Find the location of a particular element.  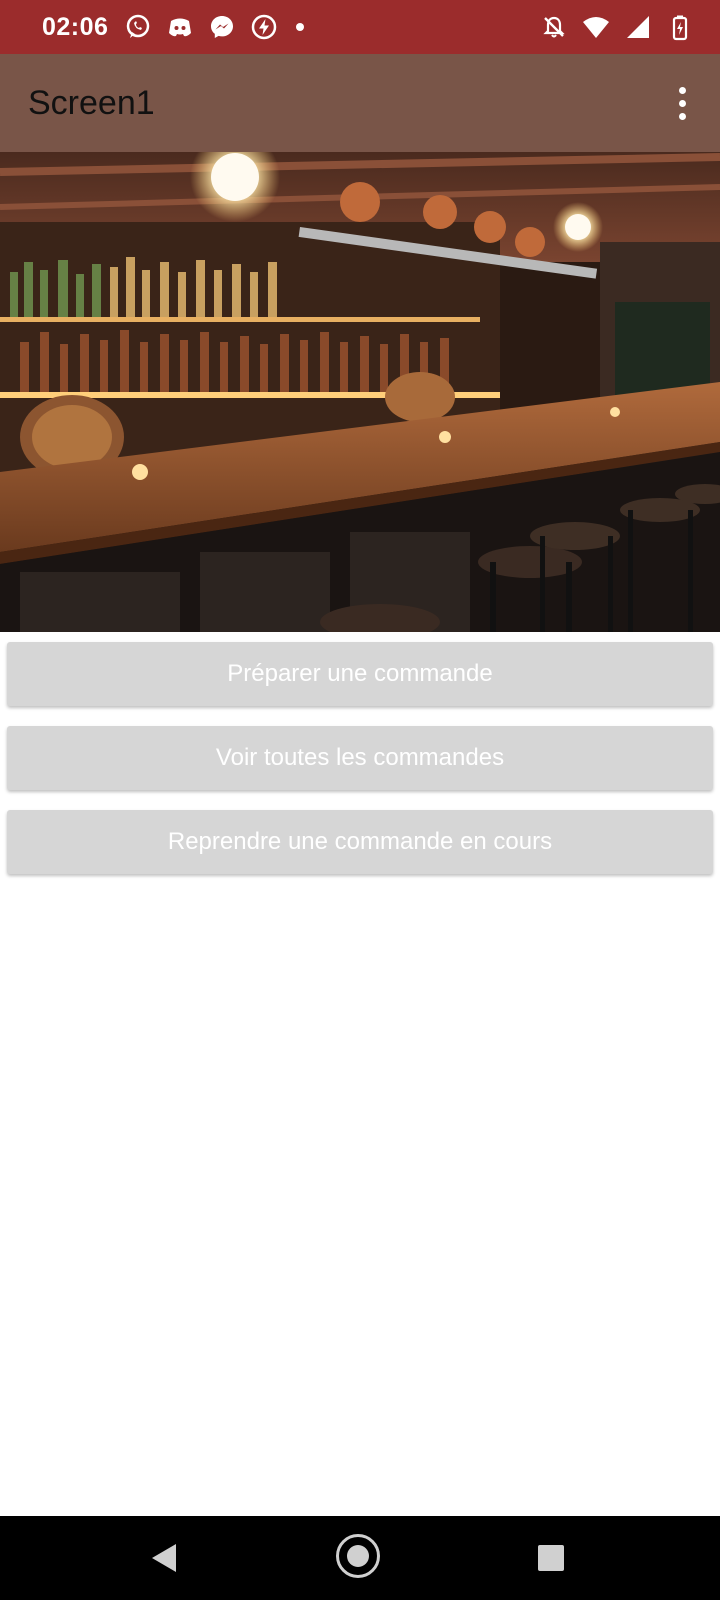

app-bar: Screen1 is located at coordinates (360, 103).